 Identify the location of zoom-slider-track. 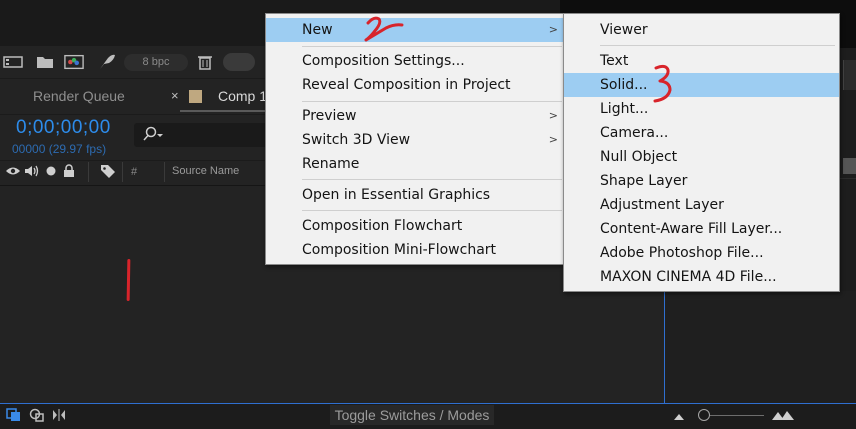
(734, 415).